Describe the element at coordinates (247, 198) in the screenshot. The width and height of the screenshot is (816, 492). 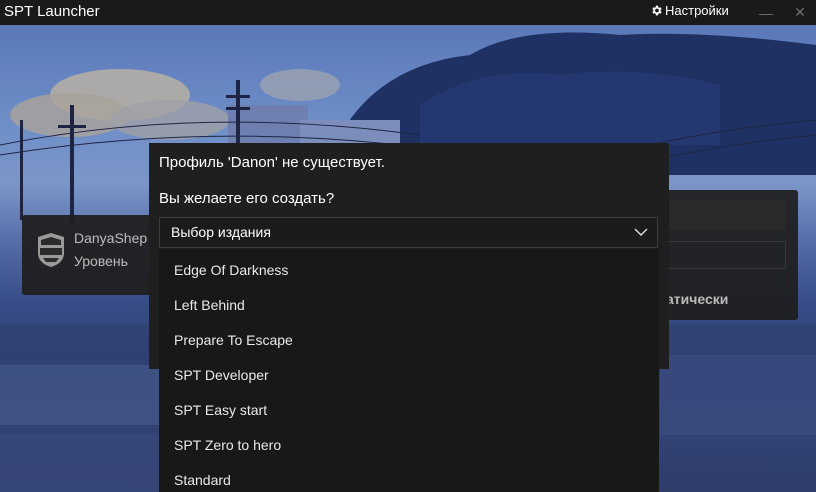
I see `dialog-question: Вы желаете его создать?` at that location.